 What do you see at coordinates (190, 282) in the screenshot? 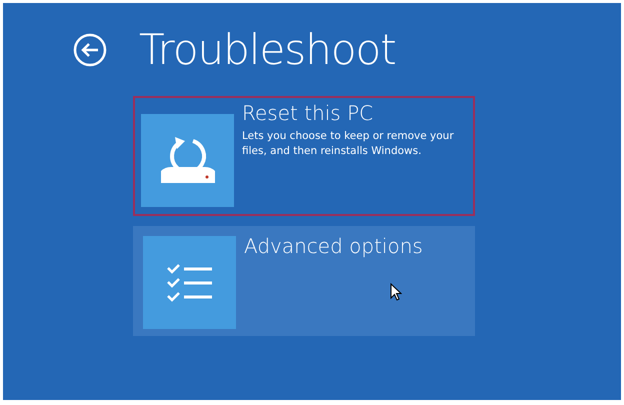
I see `checklist-icon` at bounding box center [190, 282].